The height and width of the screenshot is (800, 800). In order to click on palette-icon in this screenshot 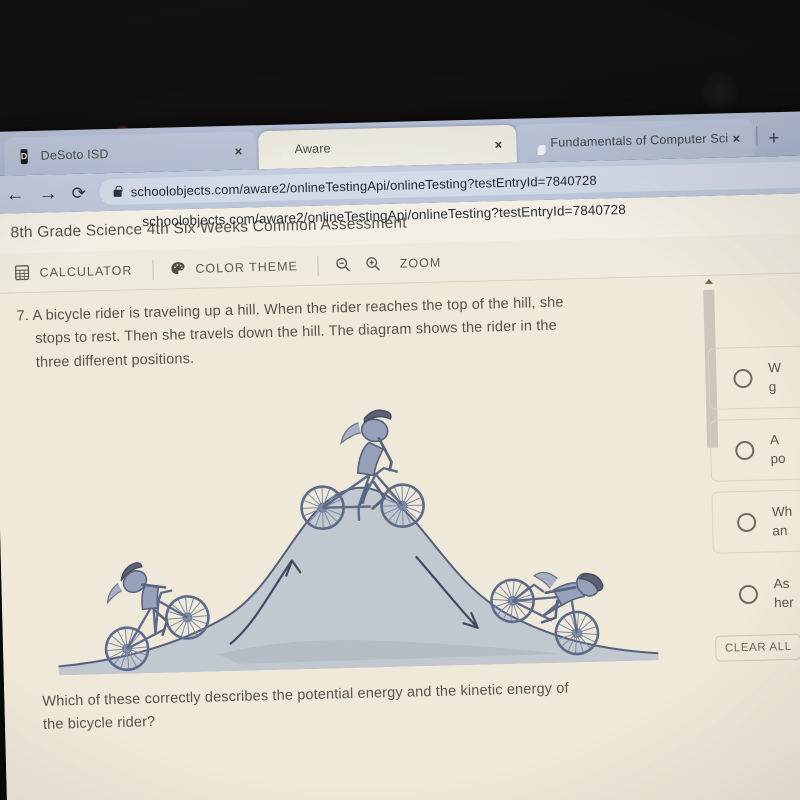, I will do `click(178, 268)`.